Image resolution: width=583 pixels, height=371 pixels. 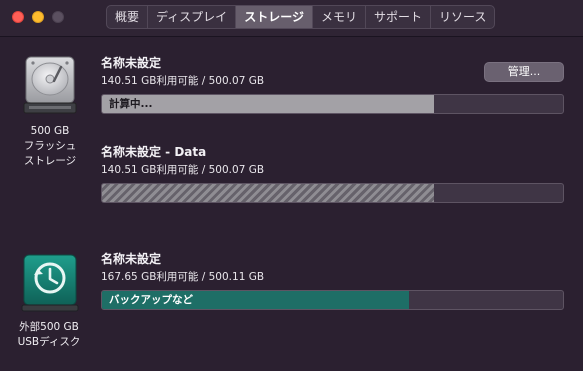 I want to click on tab-displays: ディスプレイ, so click(x=192, y=17).